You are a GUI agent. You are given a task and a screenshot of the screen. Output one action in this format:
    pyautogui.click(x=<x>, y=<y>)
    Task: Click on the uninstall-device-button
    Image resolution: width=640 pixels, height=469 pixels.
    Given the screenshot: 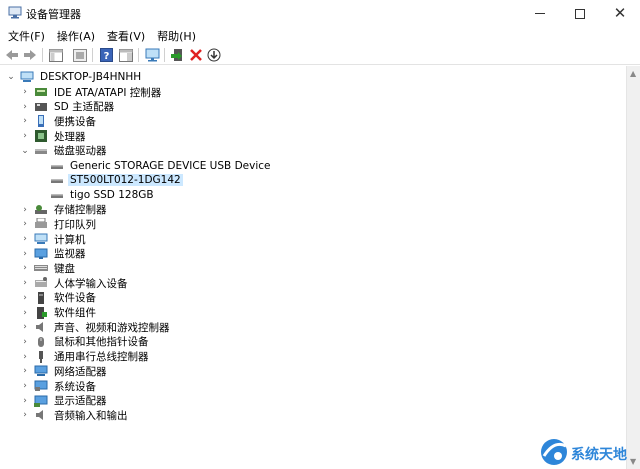 What is the action you would take?
    pyautogui.click(x=196, y=55)
    